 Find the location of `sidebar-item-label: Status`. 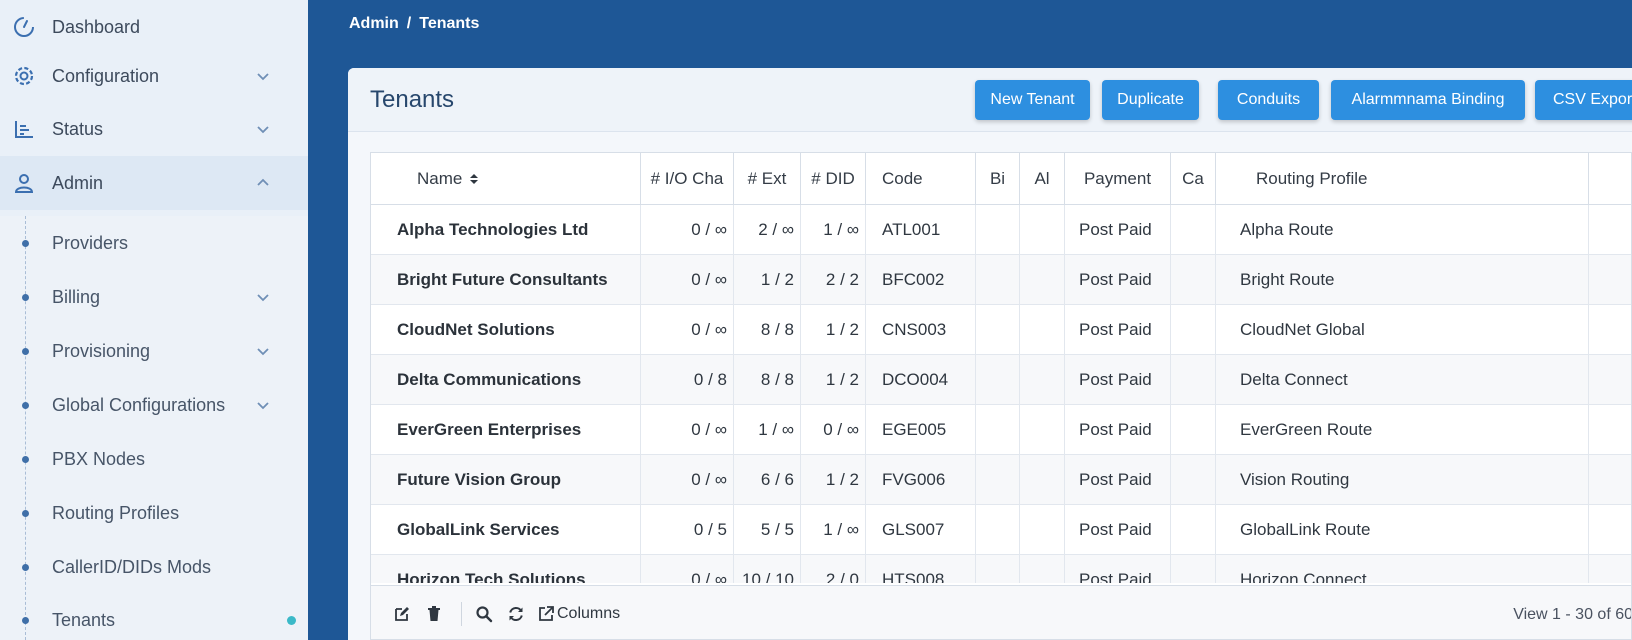

sidebar-item-label: Status is located at coordinates (78, 128).